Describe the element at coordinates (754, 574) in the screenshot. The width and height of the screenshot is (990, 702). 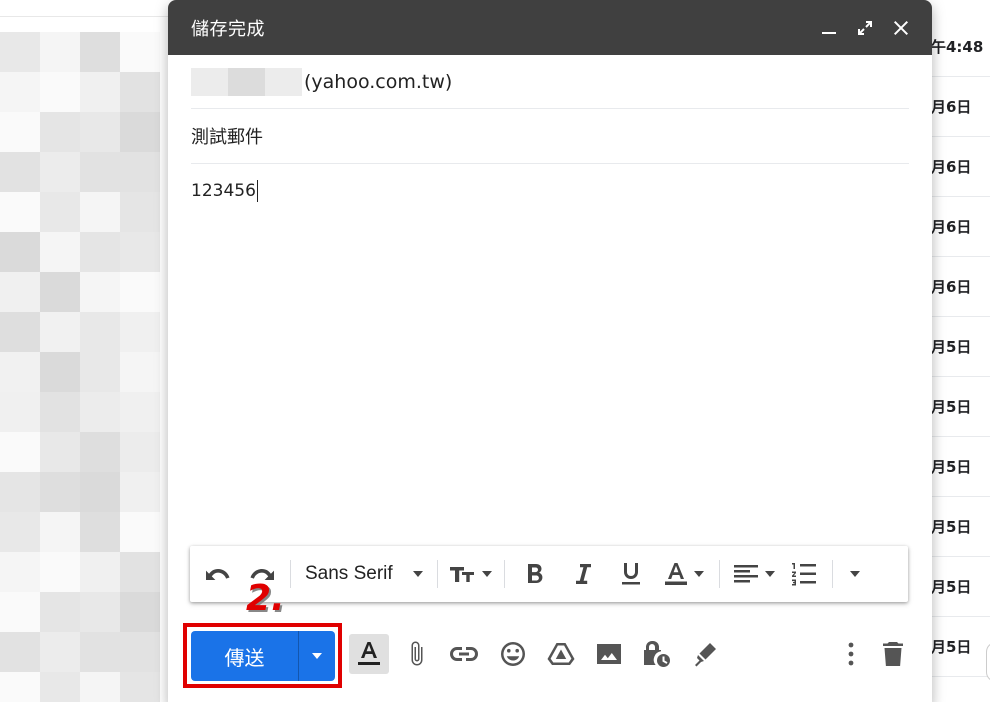
I see `align-button` at that location.